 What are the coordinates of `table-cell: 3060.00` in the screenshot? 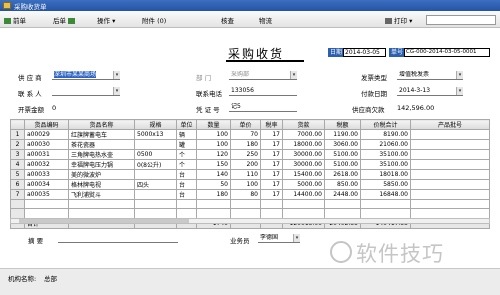 It's located at (342, 144).